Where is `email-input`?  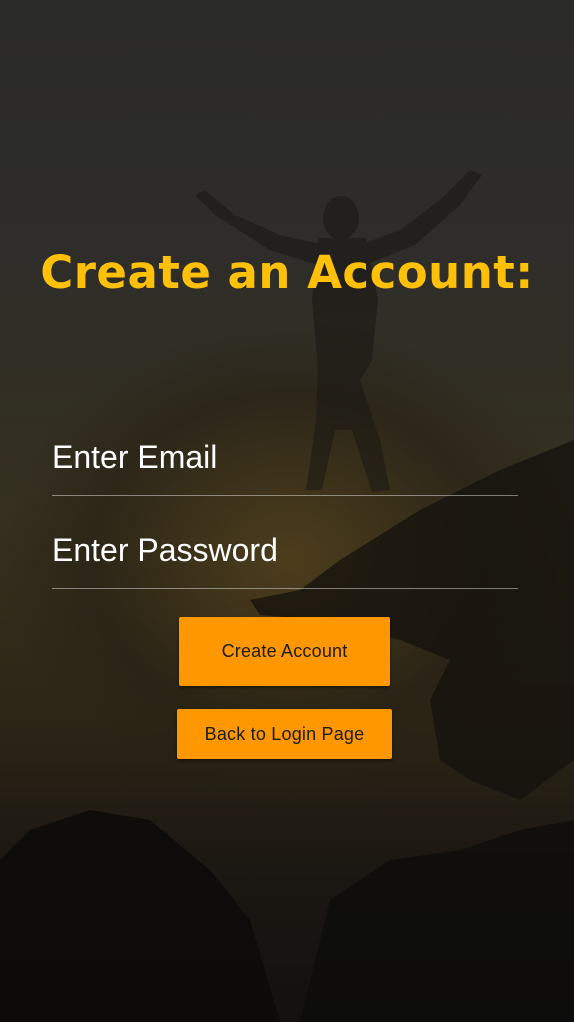 email-input is located at coordinates (285, 457).